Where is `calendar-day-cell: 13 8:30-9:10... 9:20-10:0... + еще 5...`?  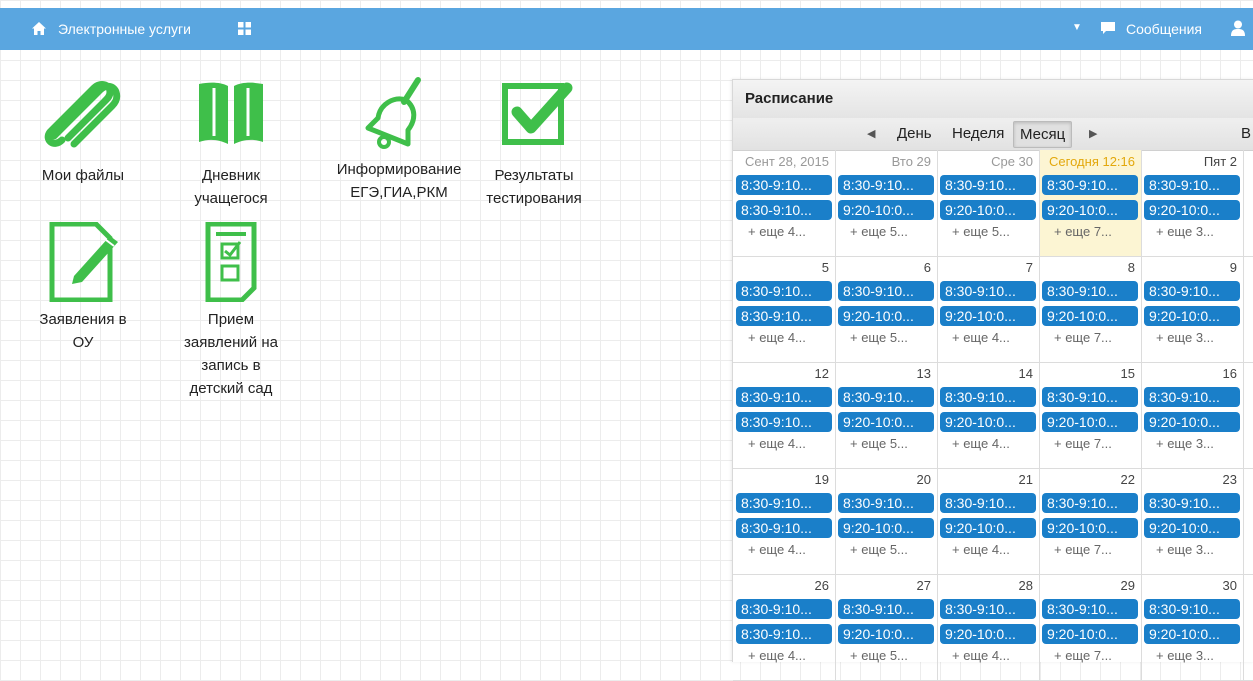 calendar-day-cell: 13 8:30-9:10... 9:20-10:0... + еще 5... is located at coordinates (887, 415).